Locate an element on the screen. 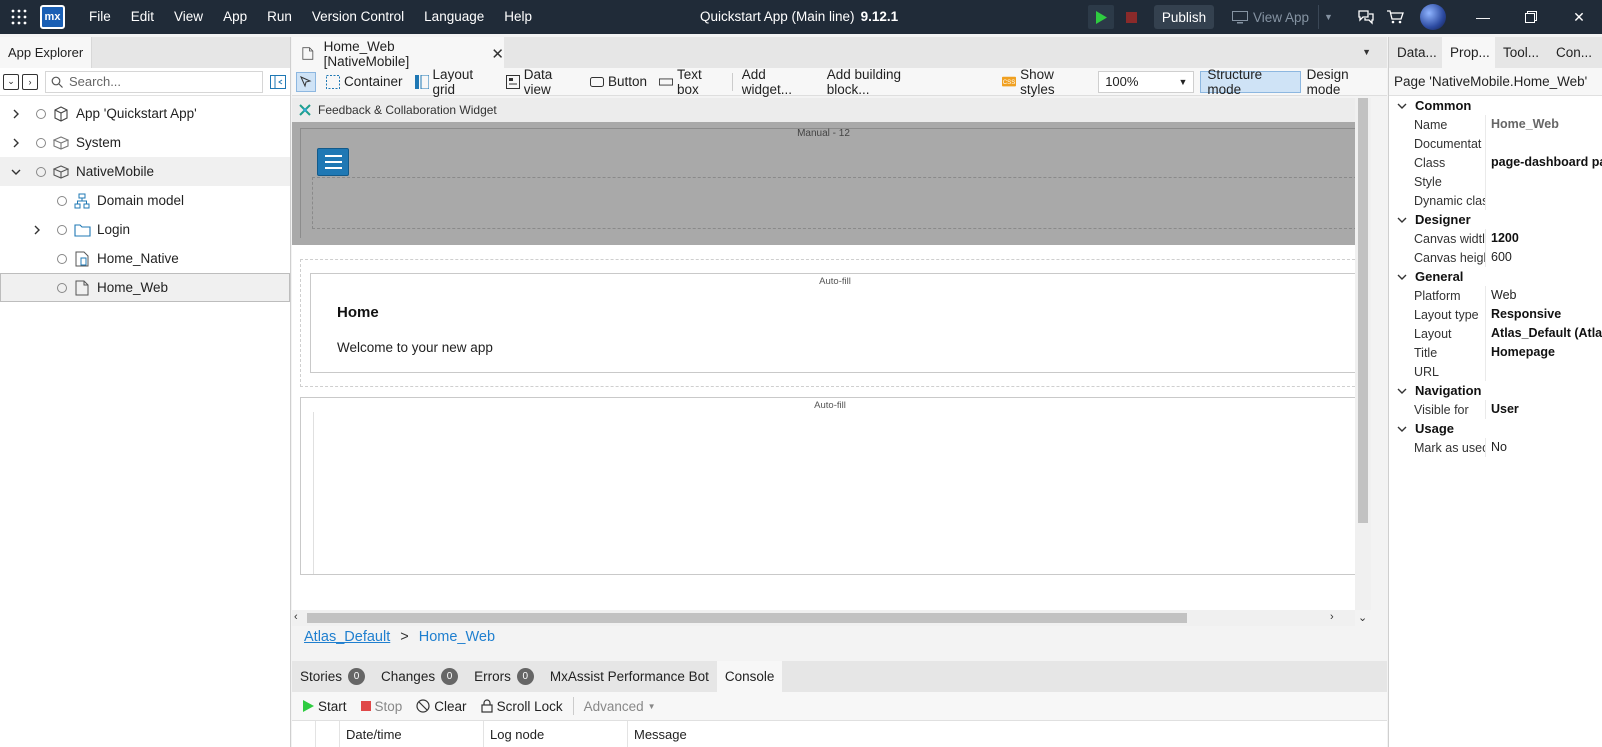 The height and width of the screenshot is (747, 1602). prop-value: Homepage is located at coordinates (1543, 352).